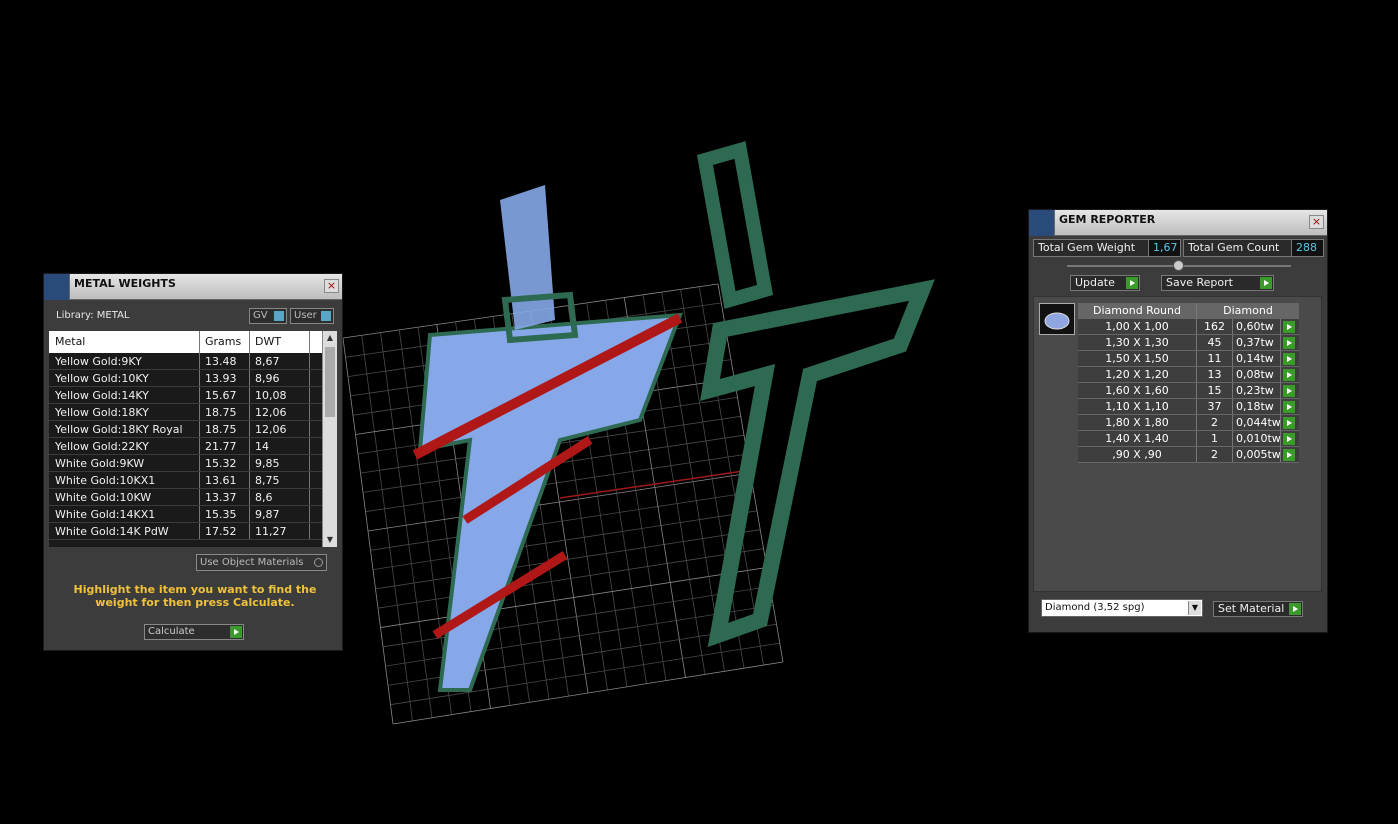 This screenshot has height=824, width=1398. I want to click on gem-weight-cell: 0,37tw, so click(1257, 342).